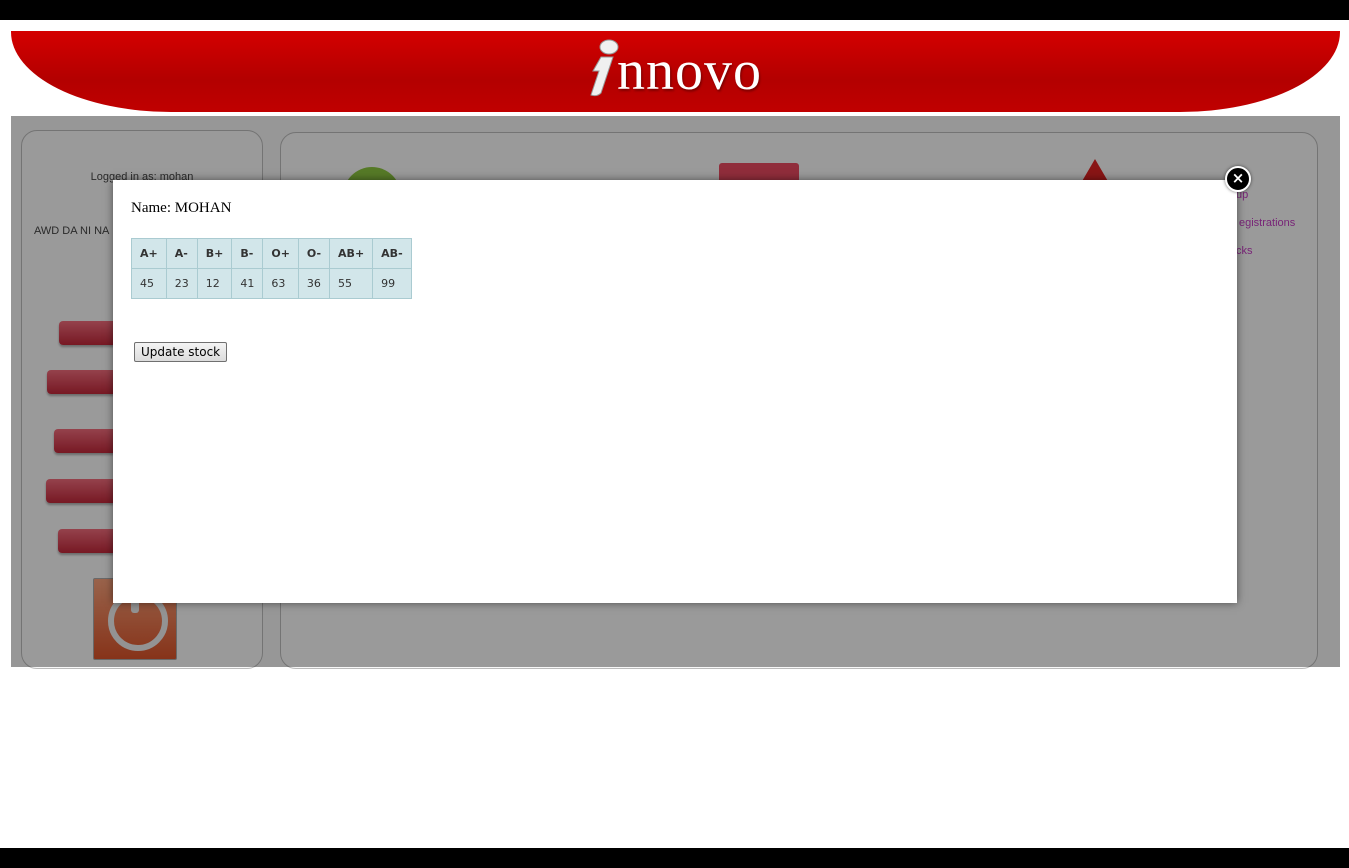  Describe the element at coordinates (314, 253) in the screenshot. I see `table-header: O-` at that location.